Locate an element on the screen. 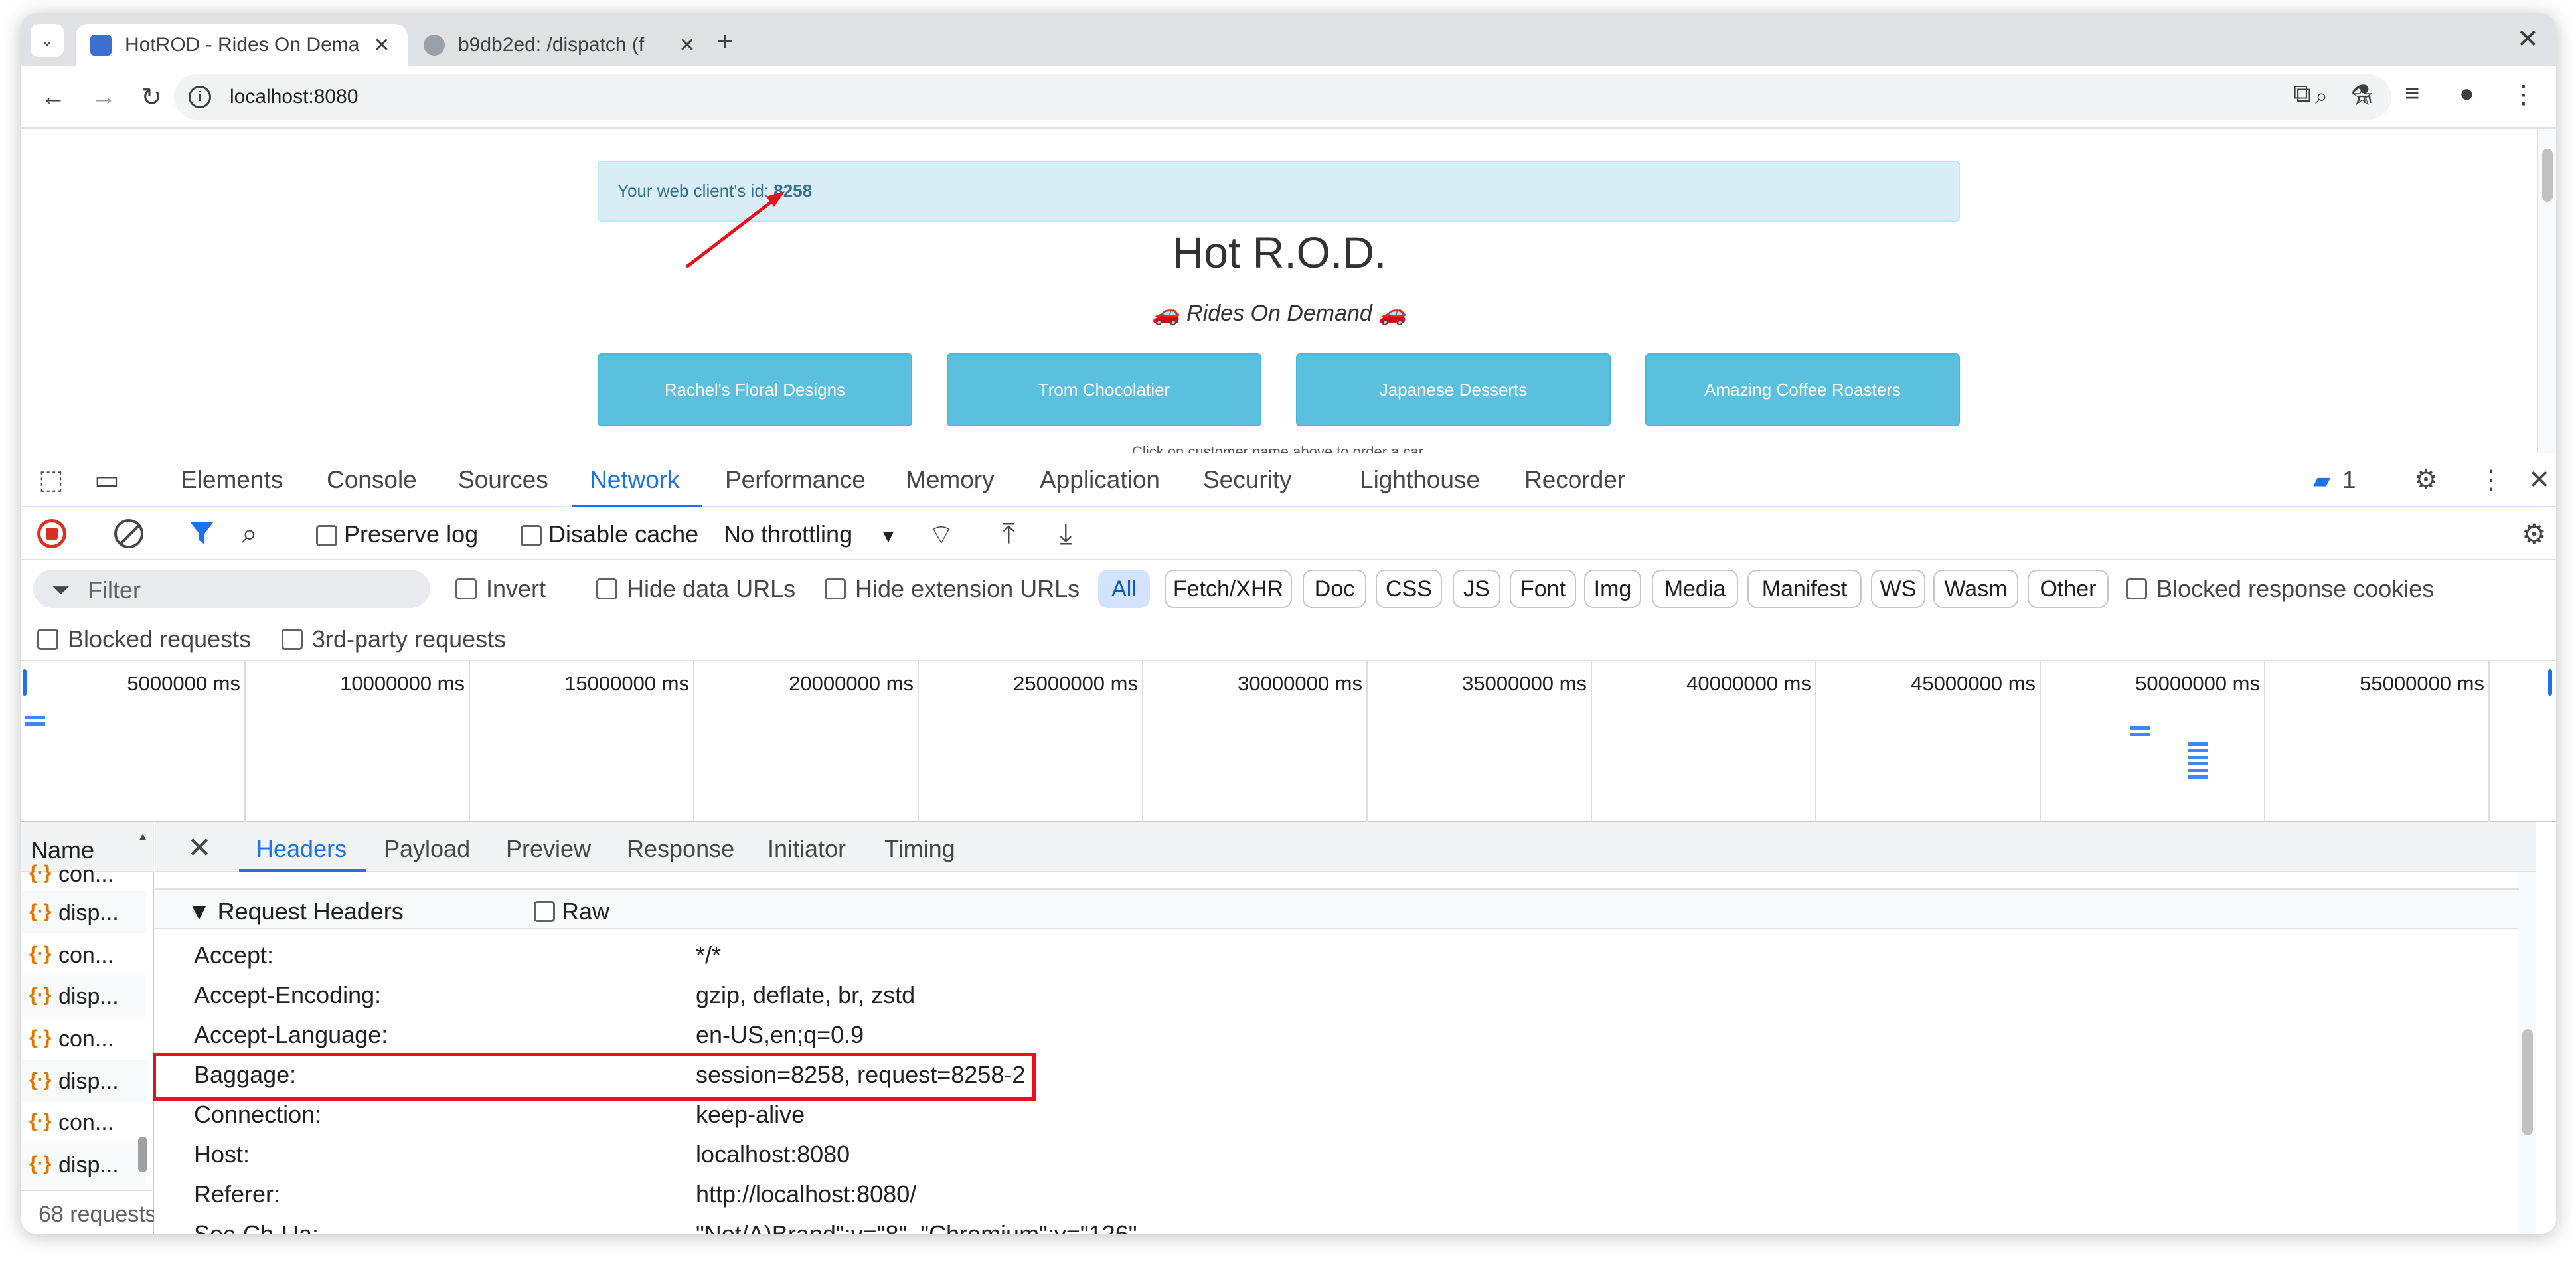 Image resolution: width=2576 pixels, height=1276 pixels. reload-icon: ↻ is located at coordinates (151, 97).